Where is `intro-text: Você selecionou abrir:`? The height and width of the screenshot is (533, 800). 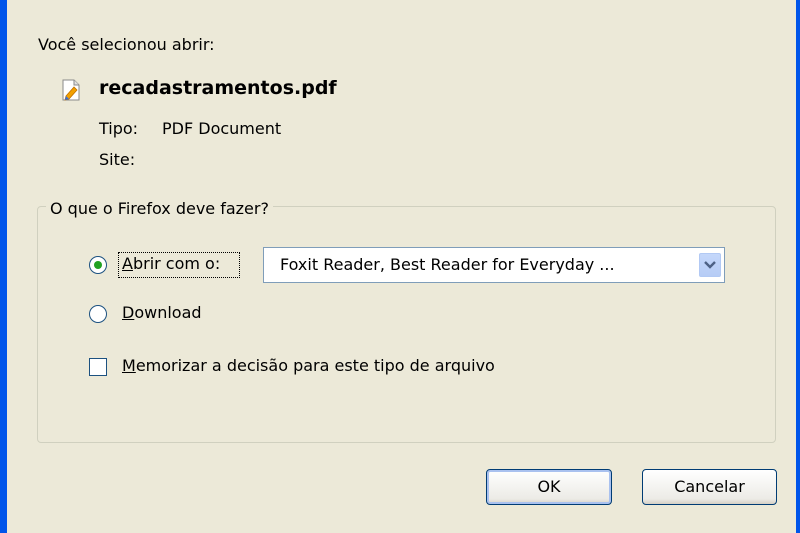
intro-text: Você selecionou abrir: is located at coordinates (126, 44).